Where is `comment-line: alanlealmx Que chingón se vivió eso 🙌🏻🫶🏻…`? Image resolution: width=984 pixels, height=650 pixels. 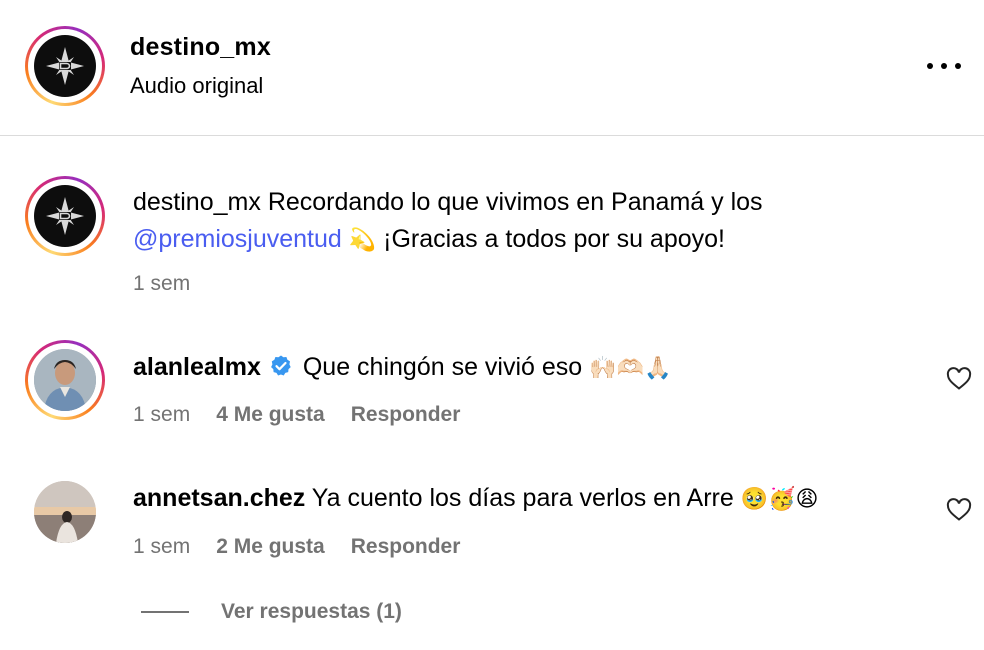
comment-line: alanlealmx Que chingón se vivió eso 🙌🏻🫶🏻… is located at coordinates (402, 368).